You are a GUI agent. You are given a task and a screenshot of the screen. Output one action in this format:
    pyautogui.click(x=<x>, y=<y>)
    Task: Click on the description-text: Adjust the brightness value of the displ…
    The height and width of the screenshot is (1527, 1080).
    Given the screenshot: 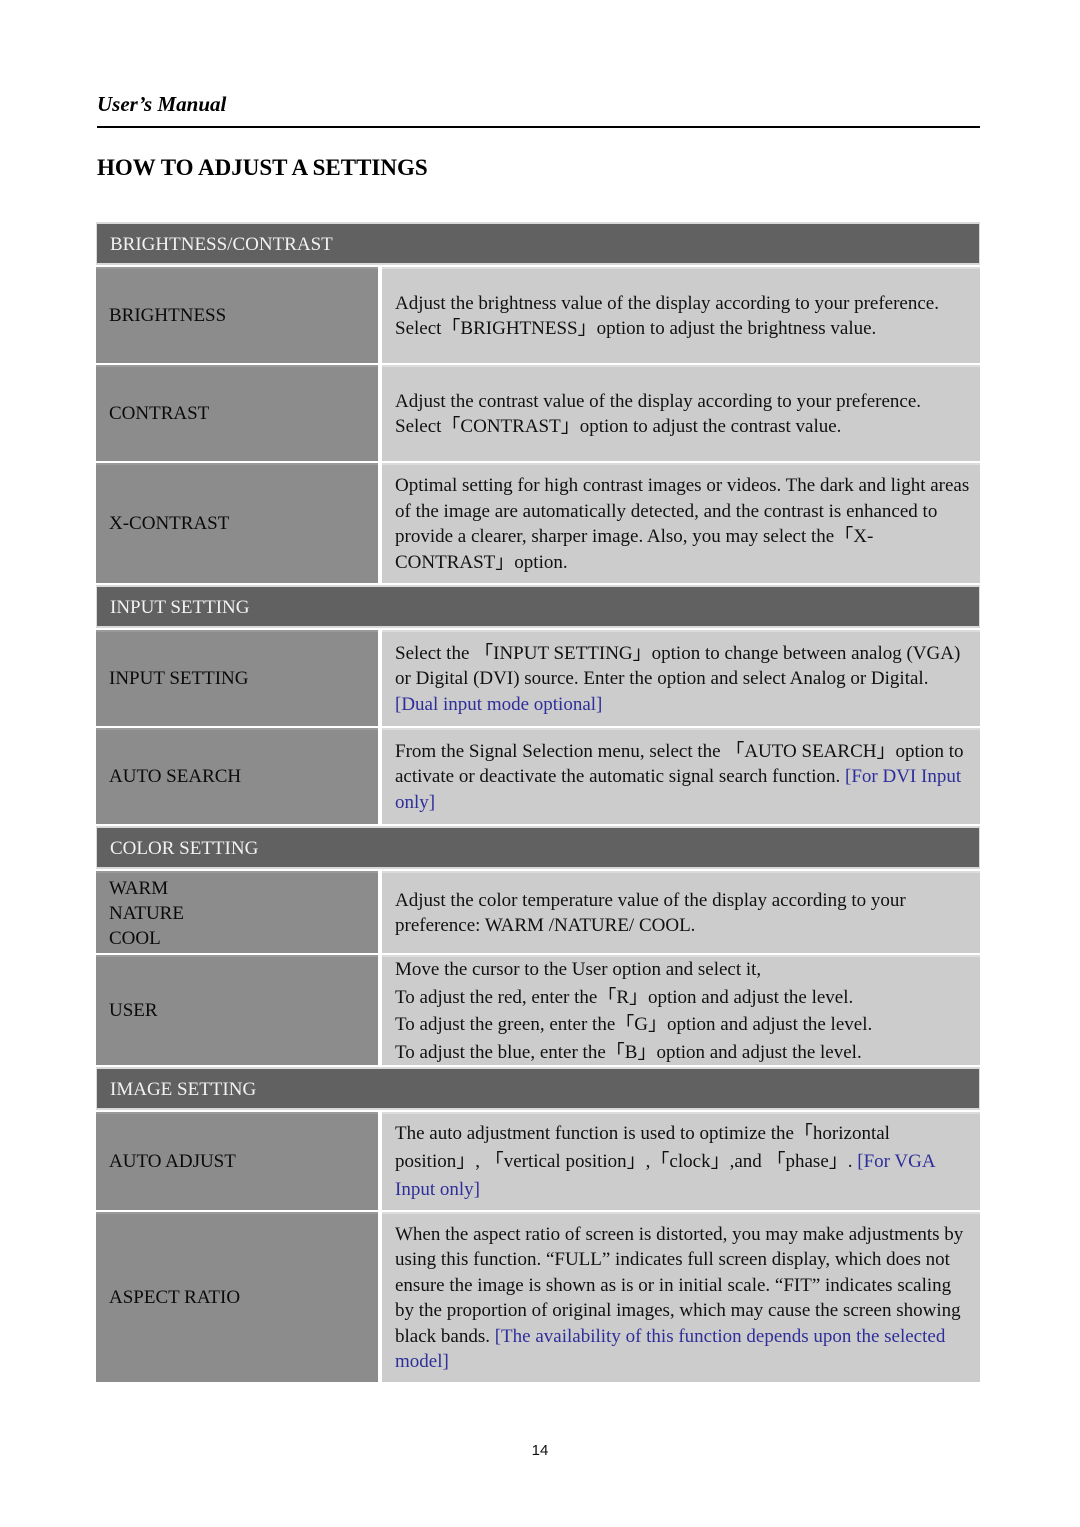 What is the action you would take?
    pyautogui.click(x=667, y=316)
    